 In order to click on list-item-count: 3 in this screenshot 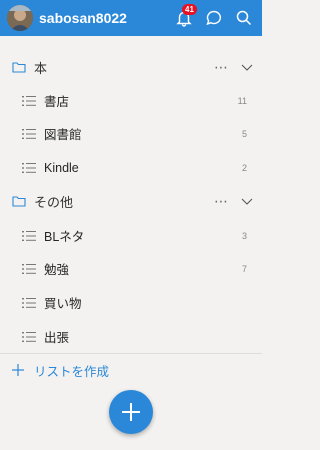, I will do `click(244, 235)`.